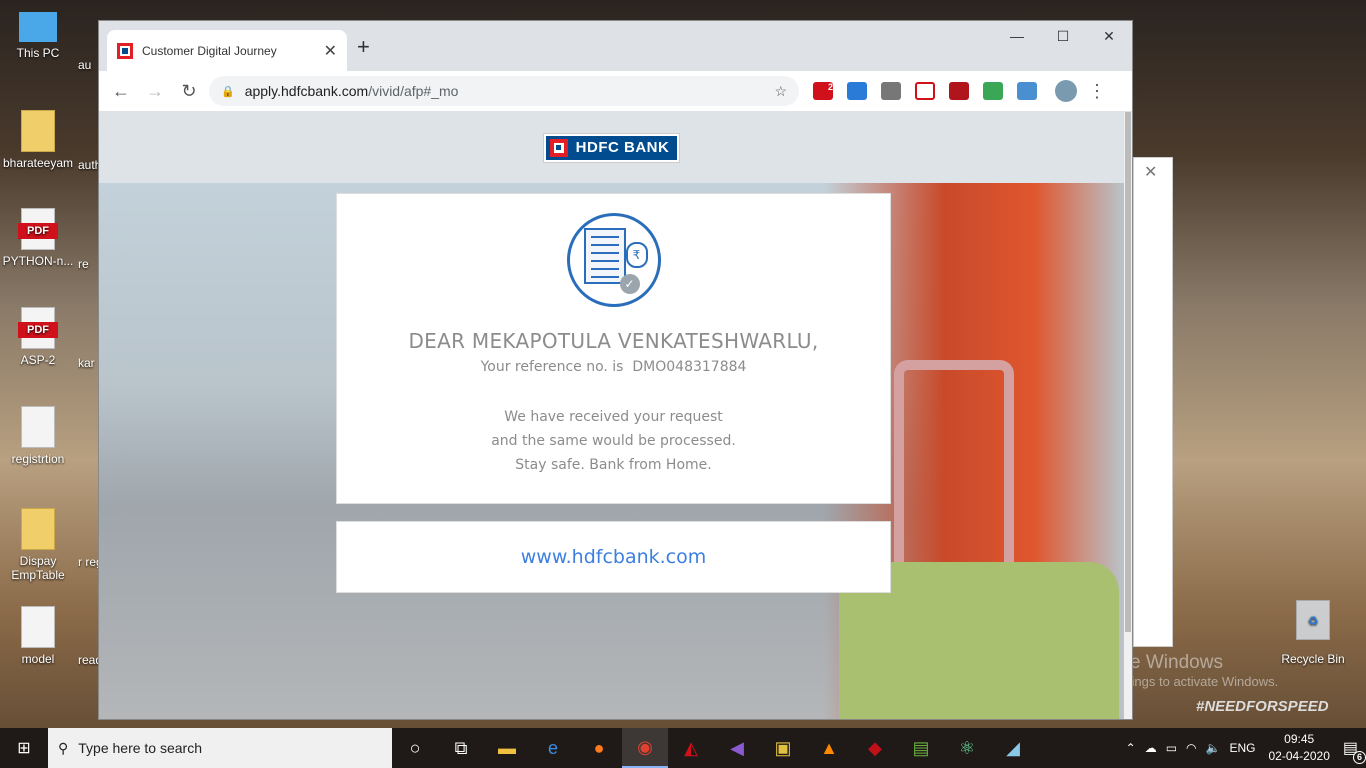 The image size is (1366, 768). What do you see at coordinates (1313, 620) in the screenshot?
I see `recycle-bin-icon: ♻` at bounding box center [1313, 620].